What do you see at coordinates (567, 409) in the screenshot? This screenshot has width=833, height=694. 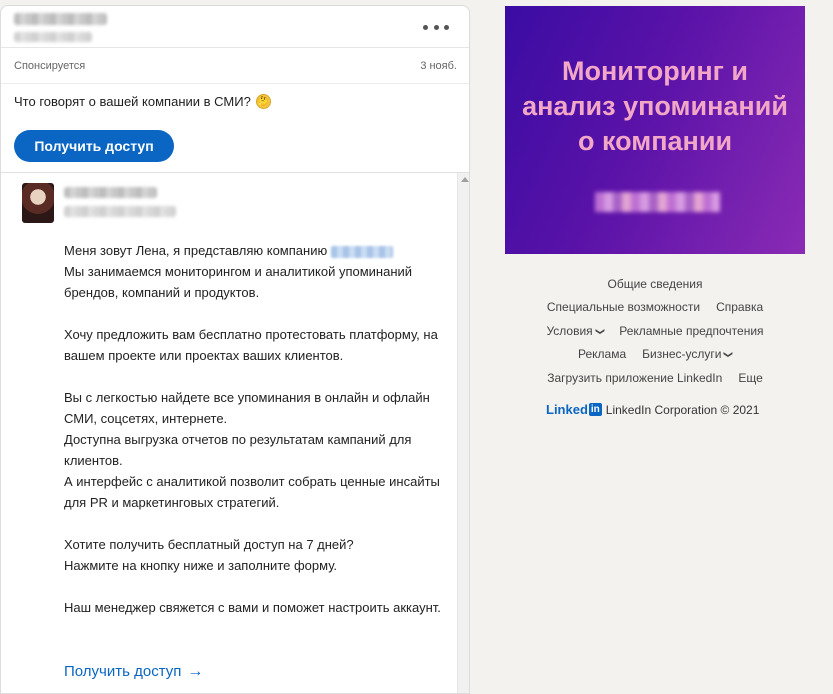 I see `linkedin-logo-text: Linked` at bounding box center [567, 409].